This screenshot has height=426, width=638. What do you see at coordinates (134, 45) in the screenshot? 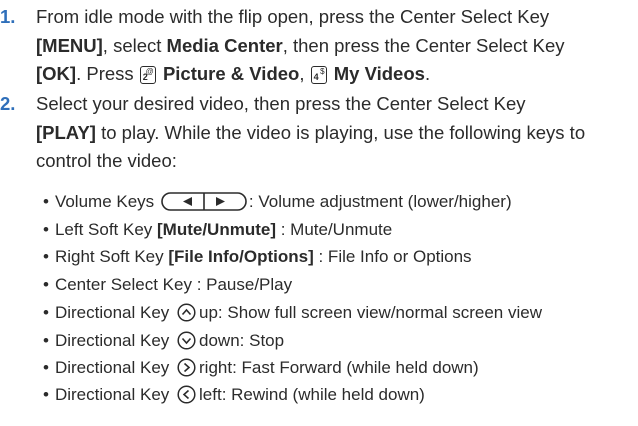
I see `step-1-text-b: , select` at bounding box center [134, 45].